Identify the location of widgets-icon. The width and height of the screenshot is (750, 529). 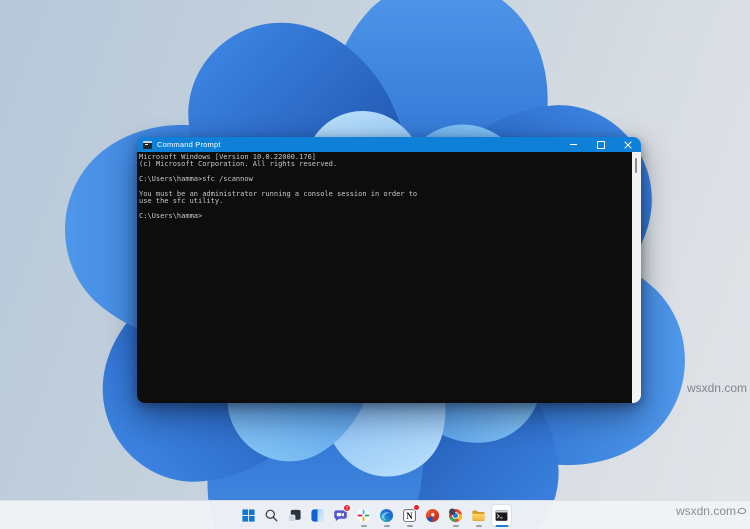
(317, 515).